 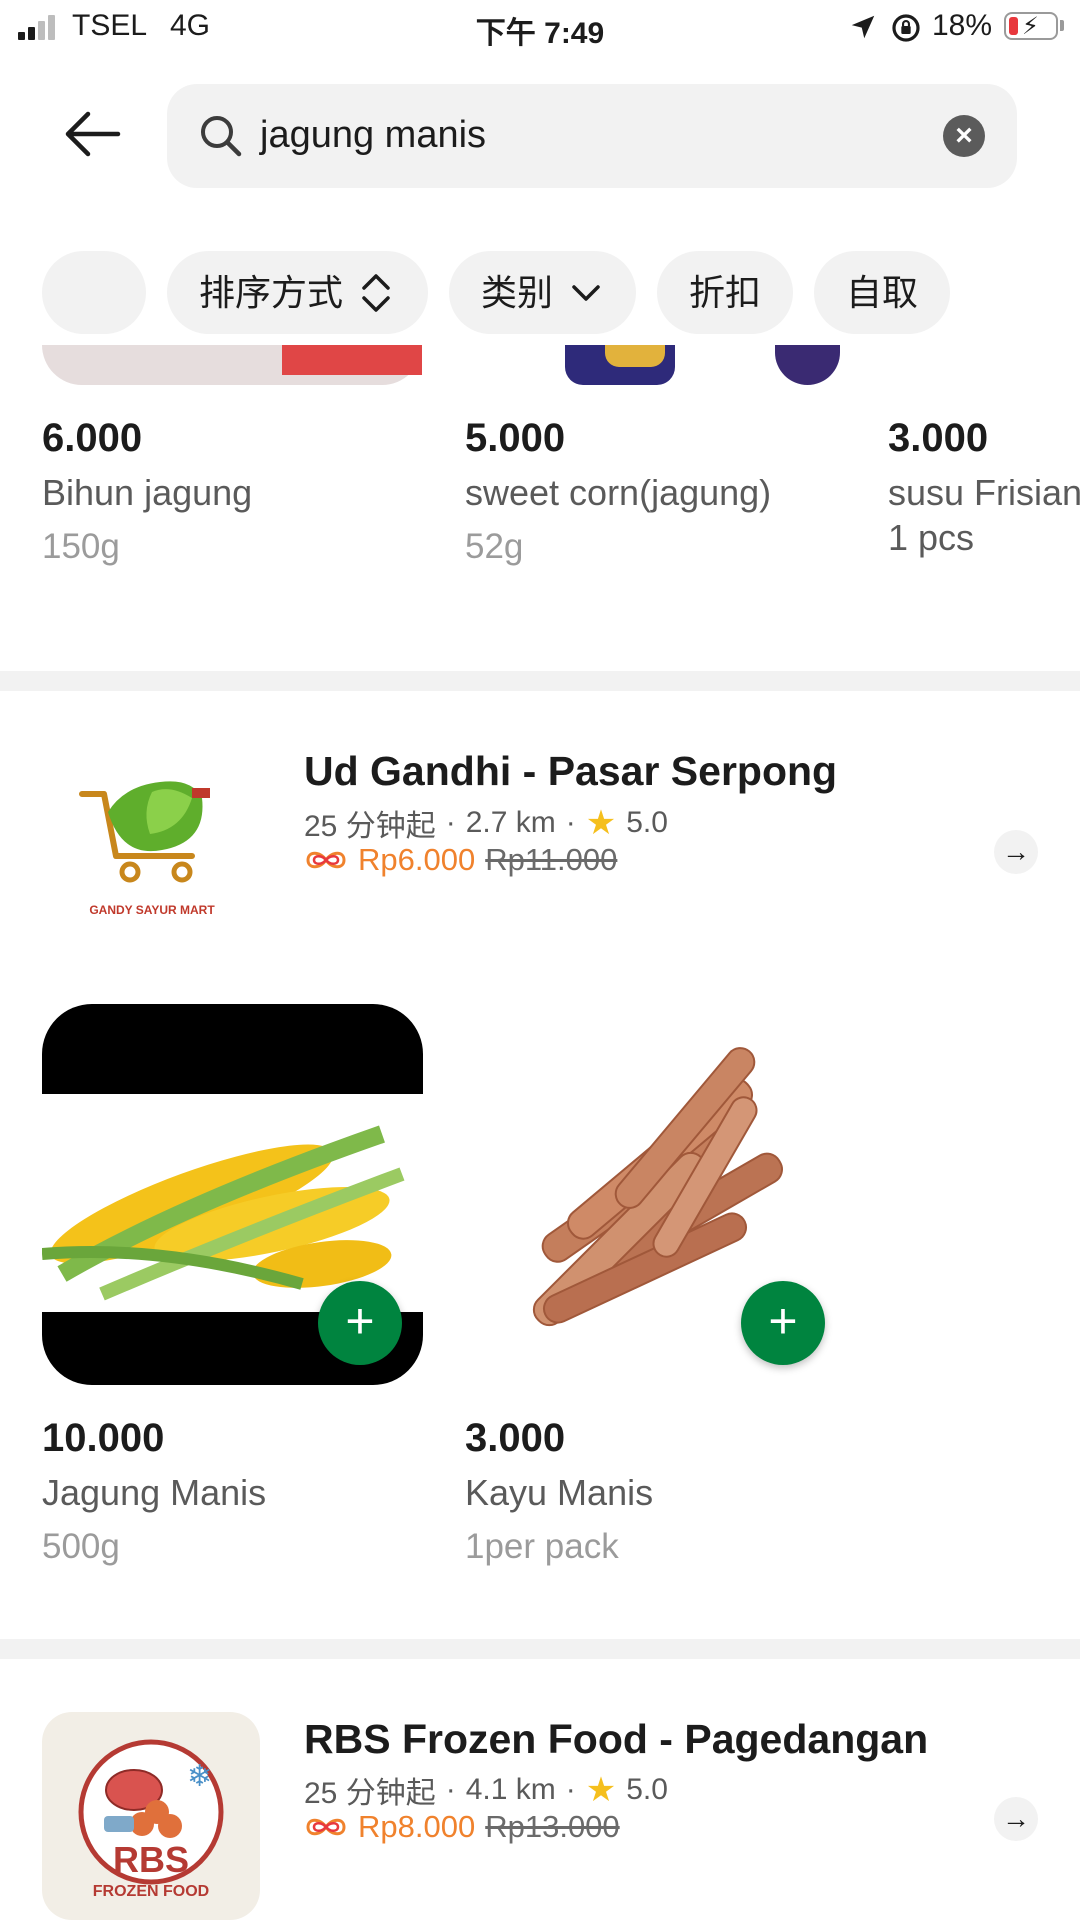 I want to click on store-promo: Rp8.000 Rp13.000, so click(x=462, y=1827).